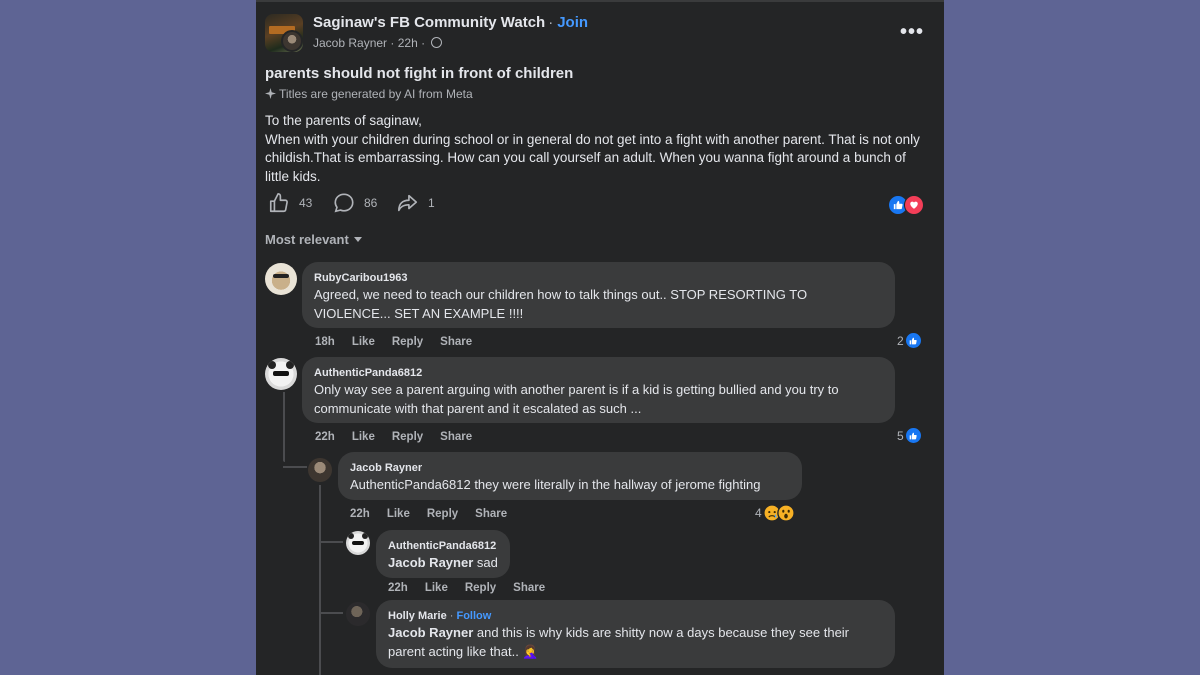  What do you see at coordinates (900, 340) in the screenshot?
I see `reaction-number: 2` at bounding box center [900, 340].